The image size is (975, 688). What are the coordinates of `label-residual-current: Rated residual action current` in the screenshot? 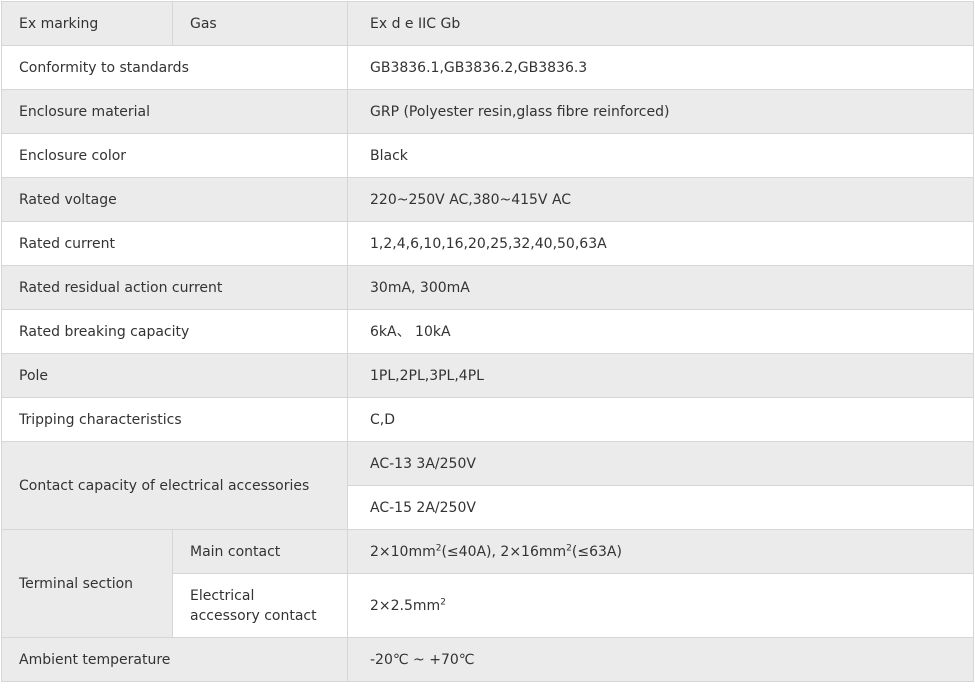 It's located at (174, 287).